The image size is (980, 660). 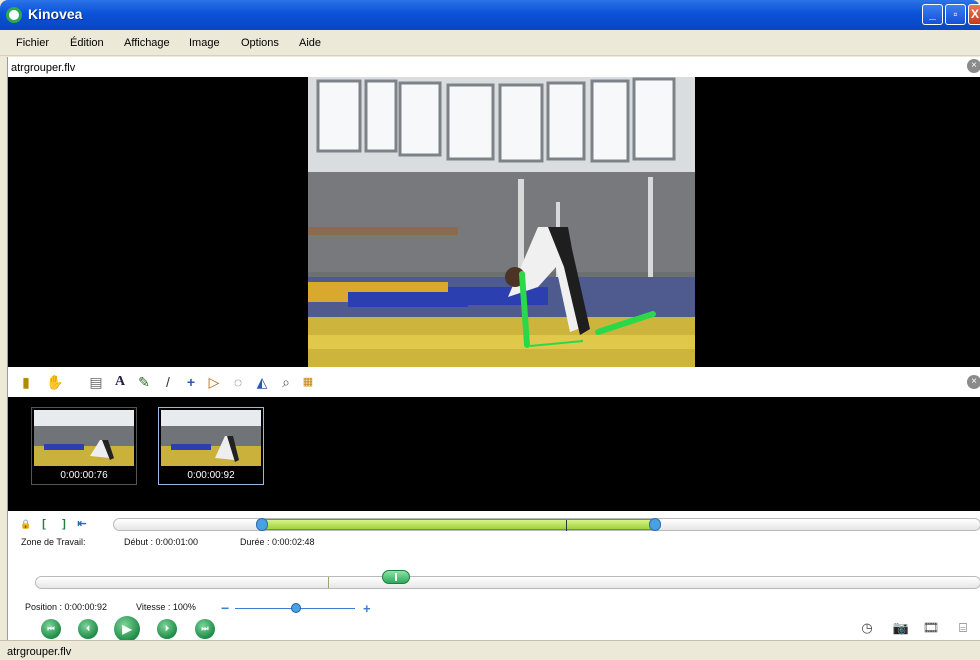 What do you see at coordinates (396, 577) in the screenshot?
I see `position-thumb` at bounding box center [396, 577].